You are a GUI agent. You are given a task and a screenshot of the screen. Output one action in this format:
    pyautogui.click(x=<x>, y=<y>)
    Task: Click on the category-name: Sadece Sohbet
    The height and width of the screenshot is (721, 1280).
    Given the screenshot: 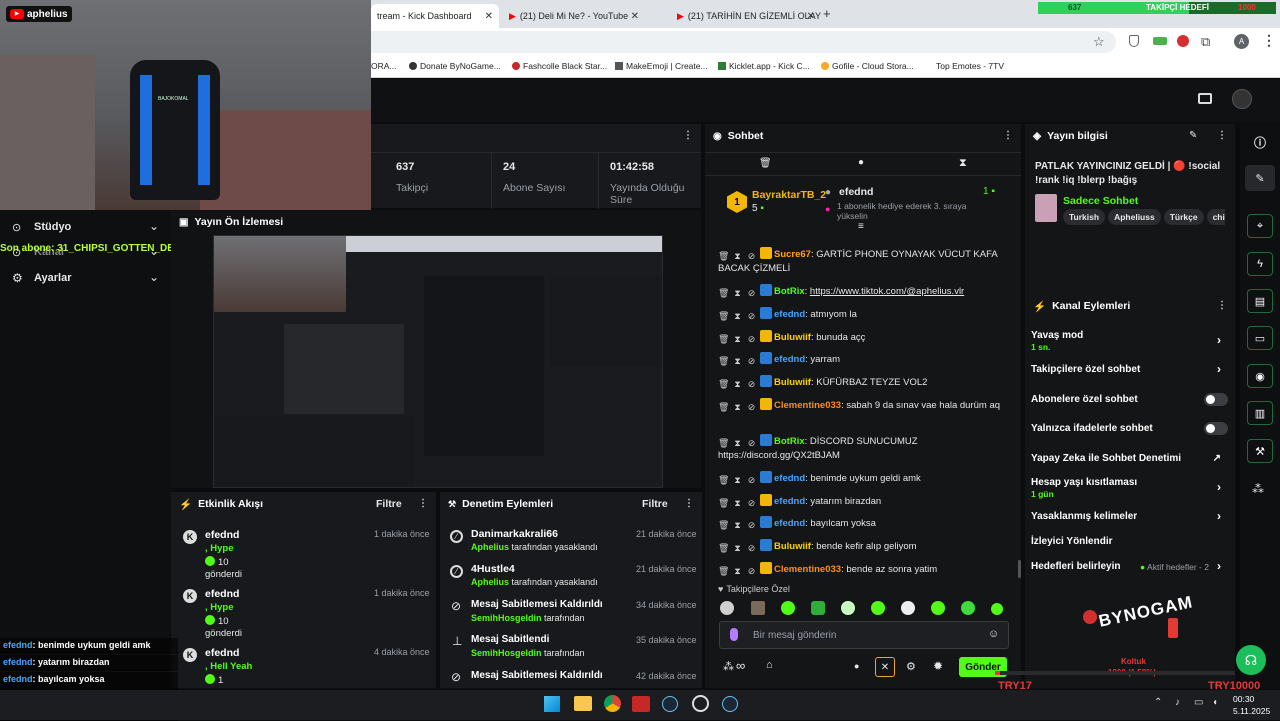 What is the action you would take?
    pyautogui.click(x=1100, y=201)
    